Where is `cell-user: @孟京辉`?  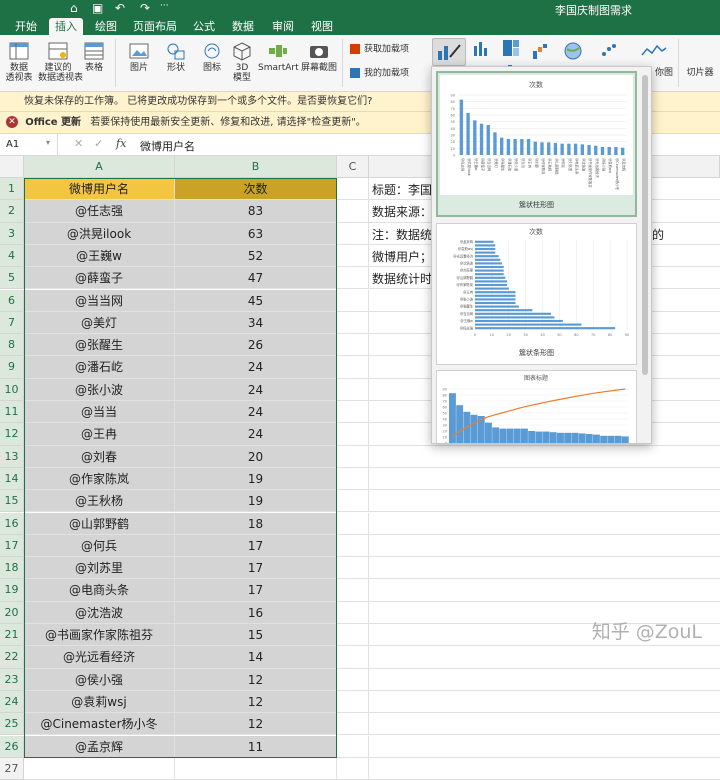 cell-user: @孟京辉 is located at coordinates (99, 746).